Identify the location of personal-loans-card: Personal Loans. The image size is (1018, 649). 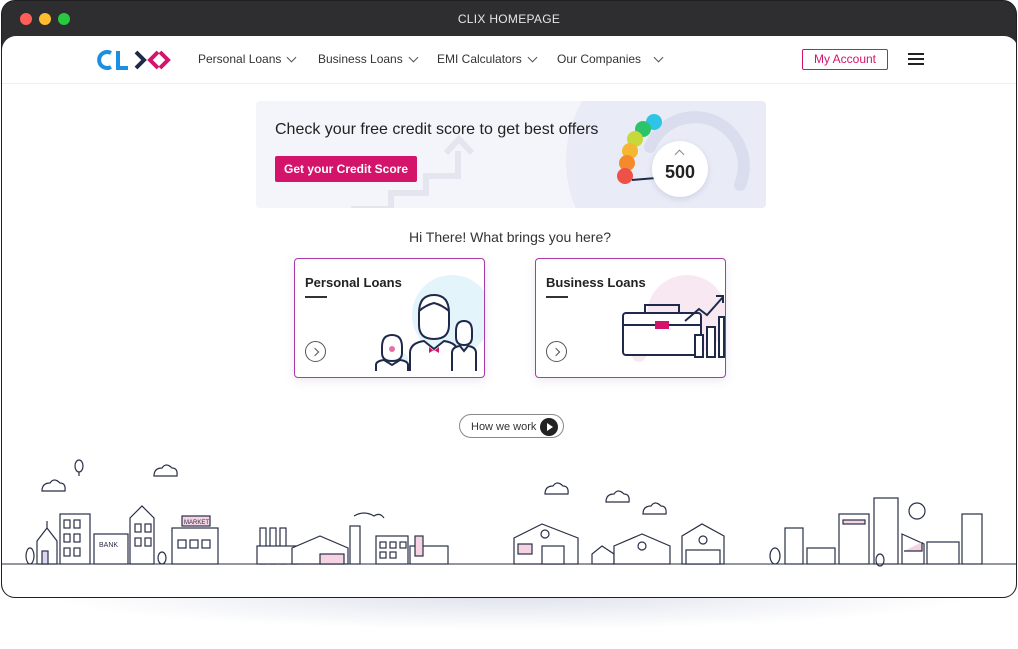
(389, 318).